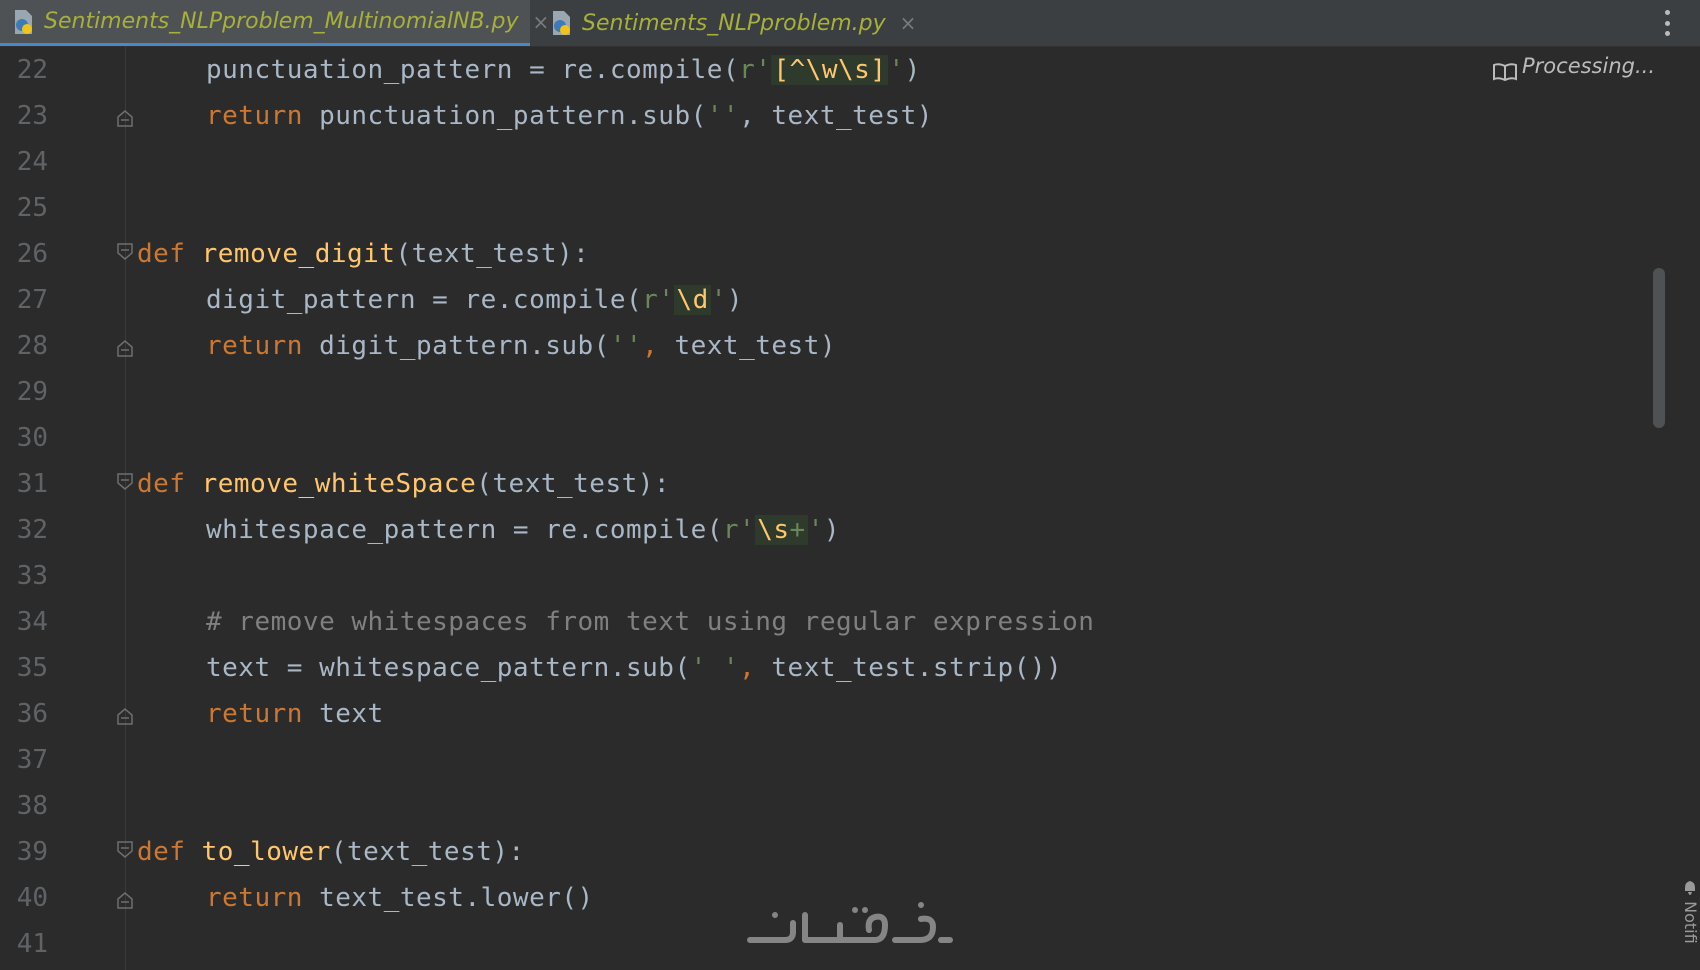 The height and width of the screenshot is (970, 1700). What do you see at coordinates (32, 254) in the screenshot?
I see `line-number: 26` at bounding box center [32, 254].